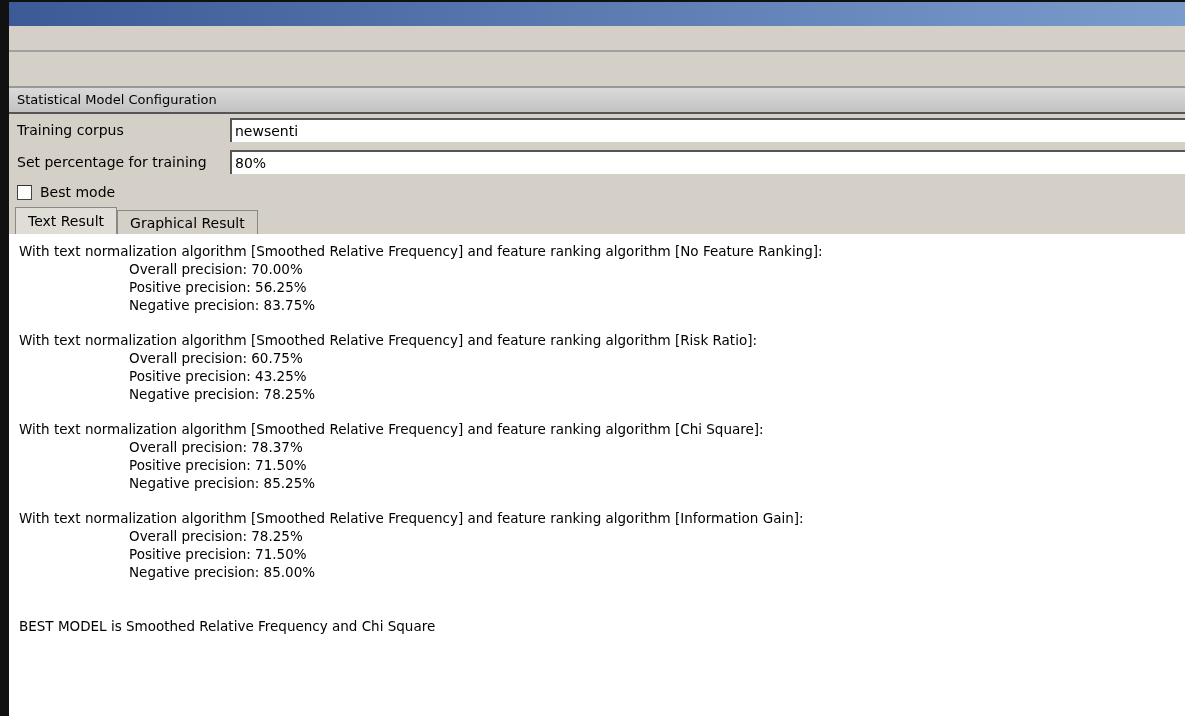 This screenshot has height=716, width=1185. I want to click on precision-line: Overall precision: 70.00%, so click(216, 269).